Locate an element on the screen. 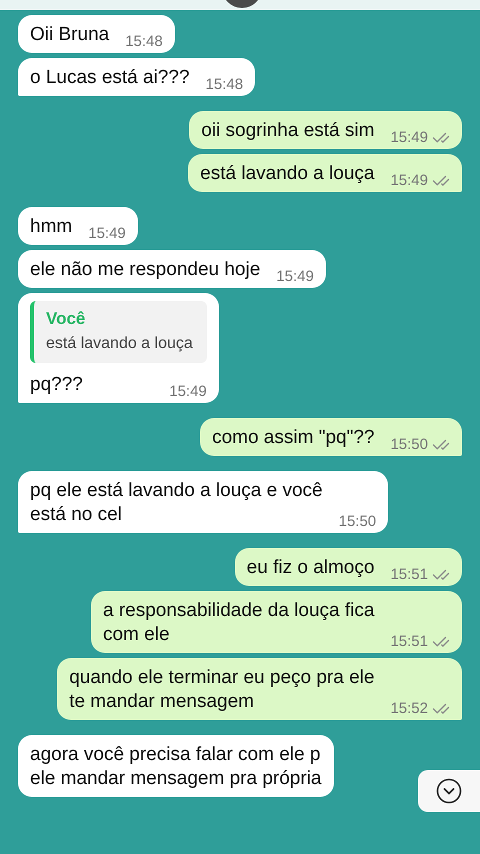 The width and height of the screenshot is (480, 854). received-message: ele não me respondeu hoje 15:49 is located at coordinates (172, 269).